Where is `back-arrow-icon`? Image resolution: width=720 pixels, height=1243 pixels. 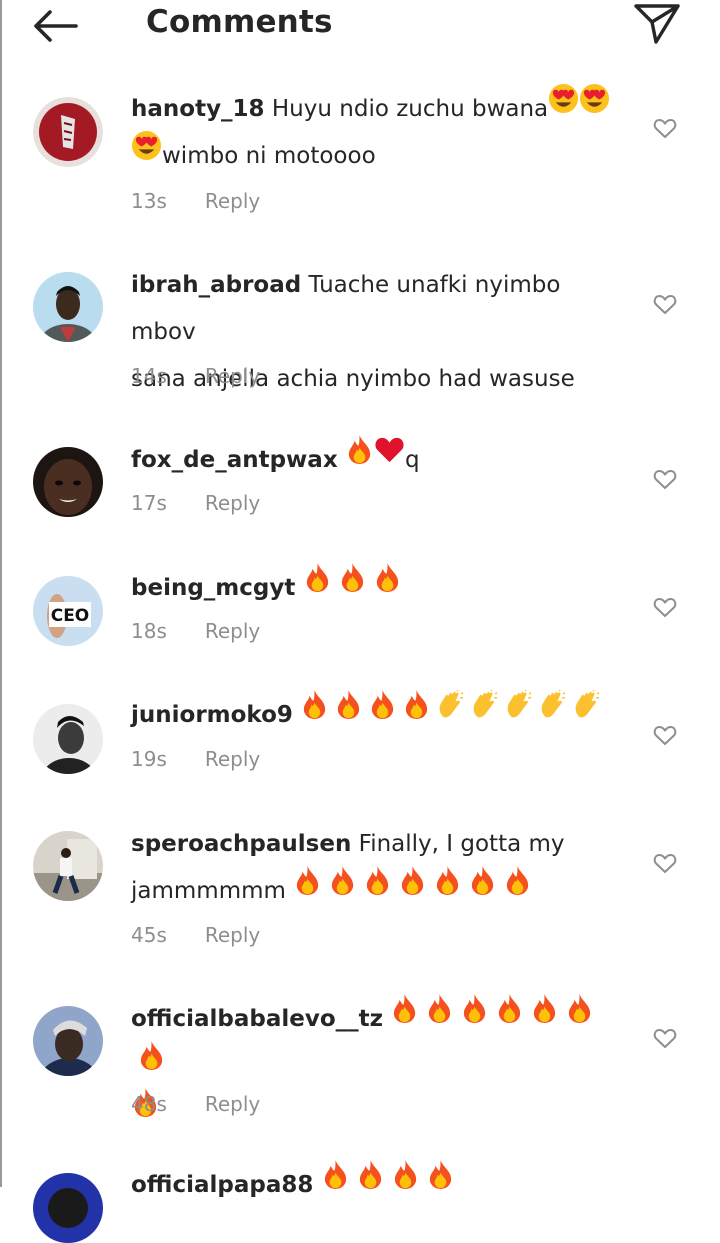 back-arrow-icon is located at coordinates (56, 26).